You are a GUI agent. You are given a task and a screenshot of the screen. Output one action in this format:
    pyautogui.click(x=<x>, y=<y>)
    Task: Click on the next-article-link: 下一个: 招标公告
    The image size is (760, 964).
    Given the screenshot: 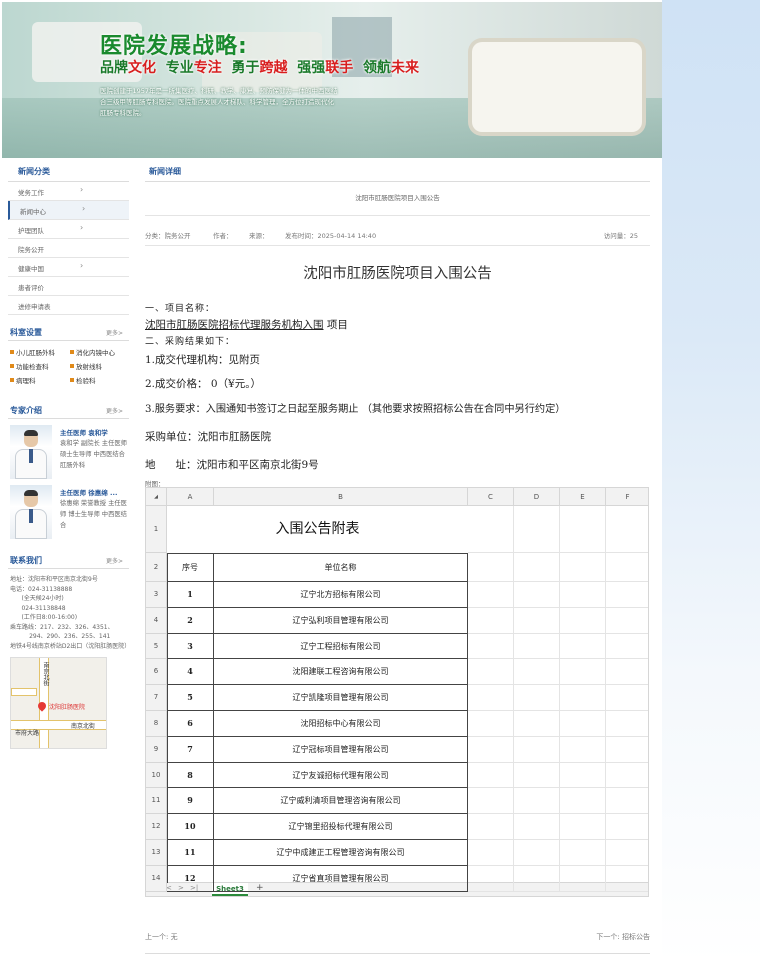 What is the action you would take?
    pyautogui.click(x=623, y=937)
    